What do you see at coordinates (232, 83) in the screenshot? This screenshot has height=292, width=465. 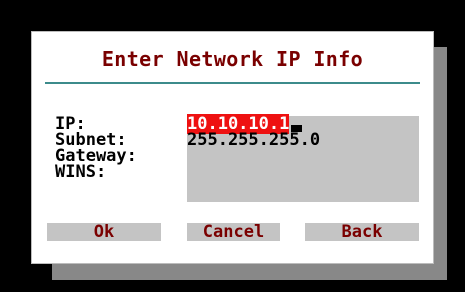 I see `title-divider` at bounding box center [232, 83].